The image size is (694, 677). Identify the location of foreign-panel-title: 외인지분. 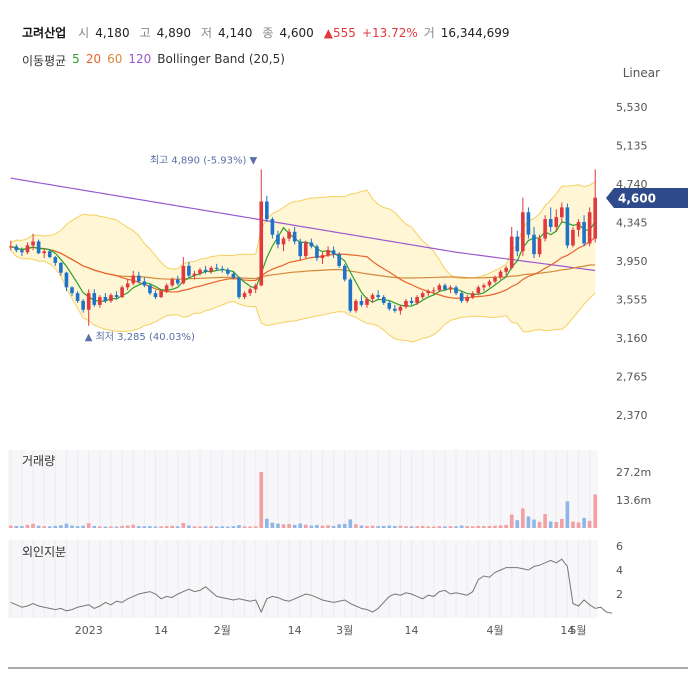
(44, 552).